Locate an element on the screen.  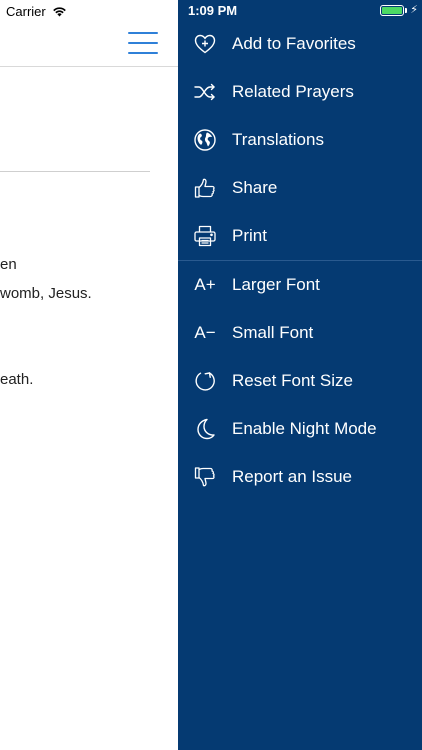
wifi-icon is located at coordinates (59, 11).